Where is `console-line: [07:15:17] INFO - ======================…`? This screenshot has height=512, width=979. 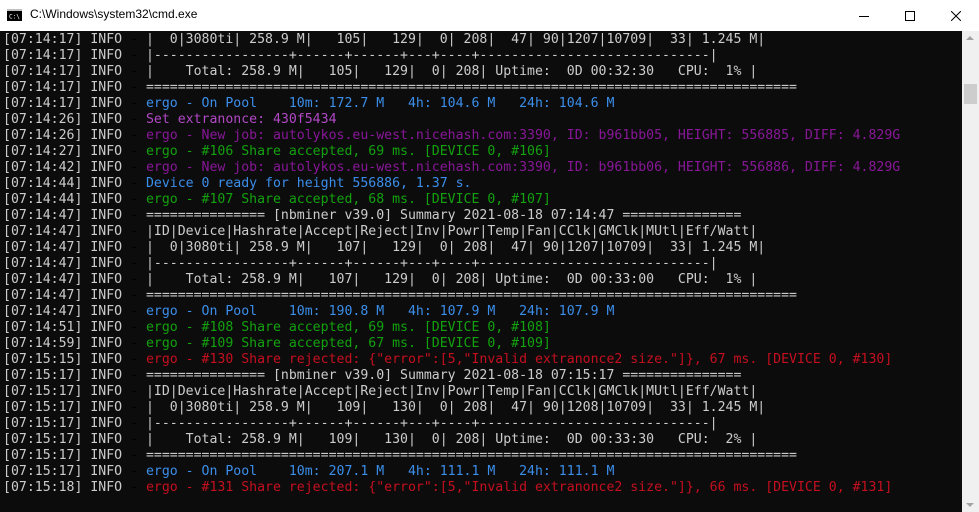 console-line: [07:15:17] INFO - ======================… is located at coordinates (400, 455).